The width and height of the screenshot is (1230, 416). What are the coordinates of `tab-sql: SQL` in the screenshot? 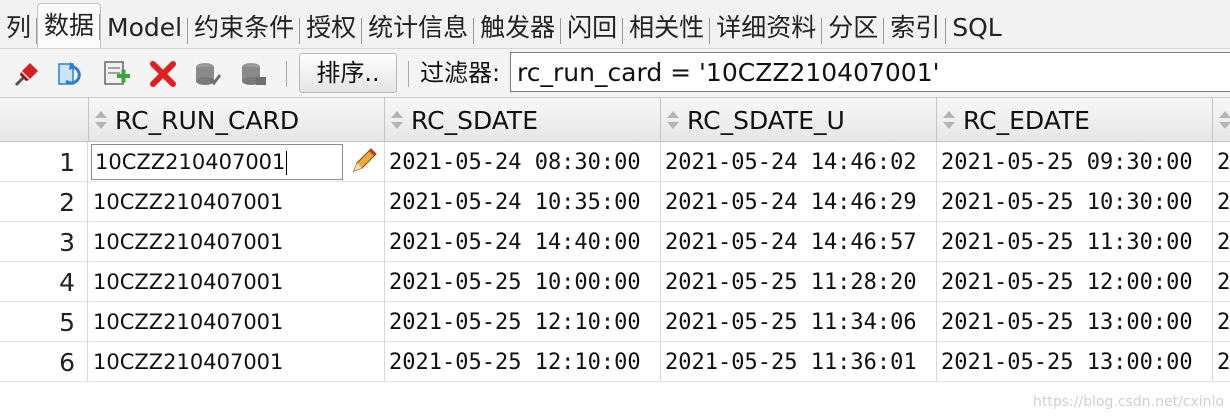 It's located at (976, 28).